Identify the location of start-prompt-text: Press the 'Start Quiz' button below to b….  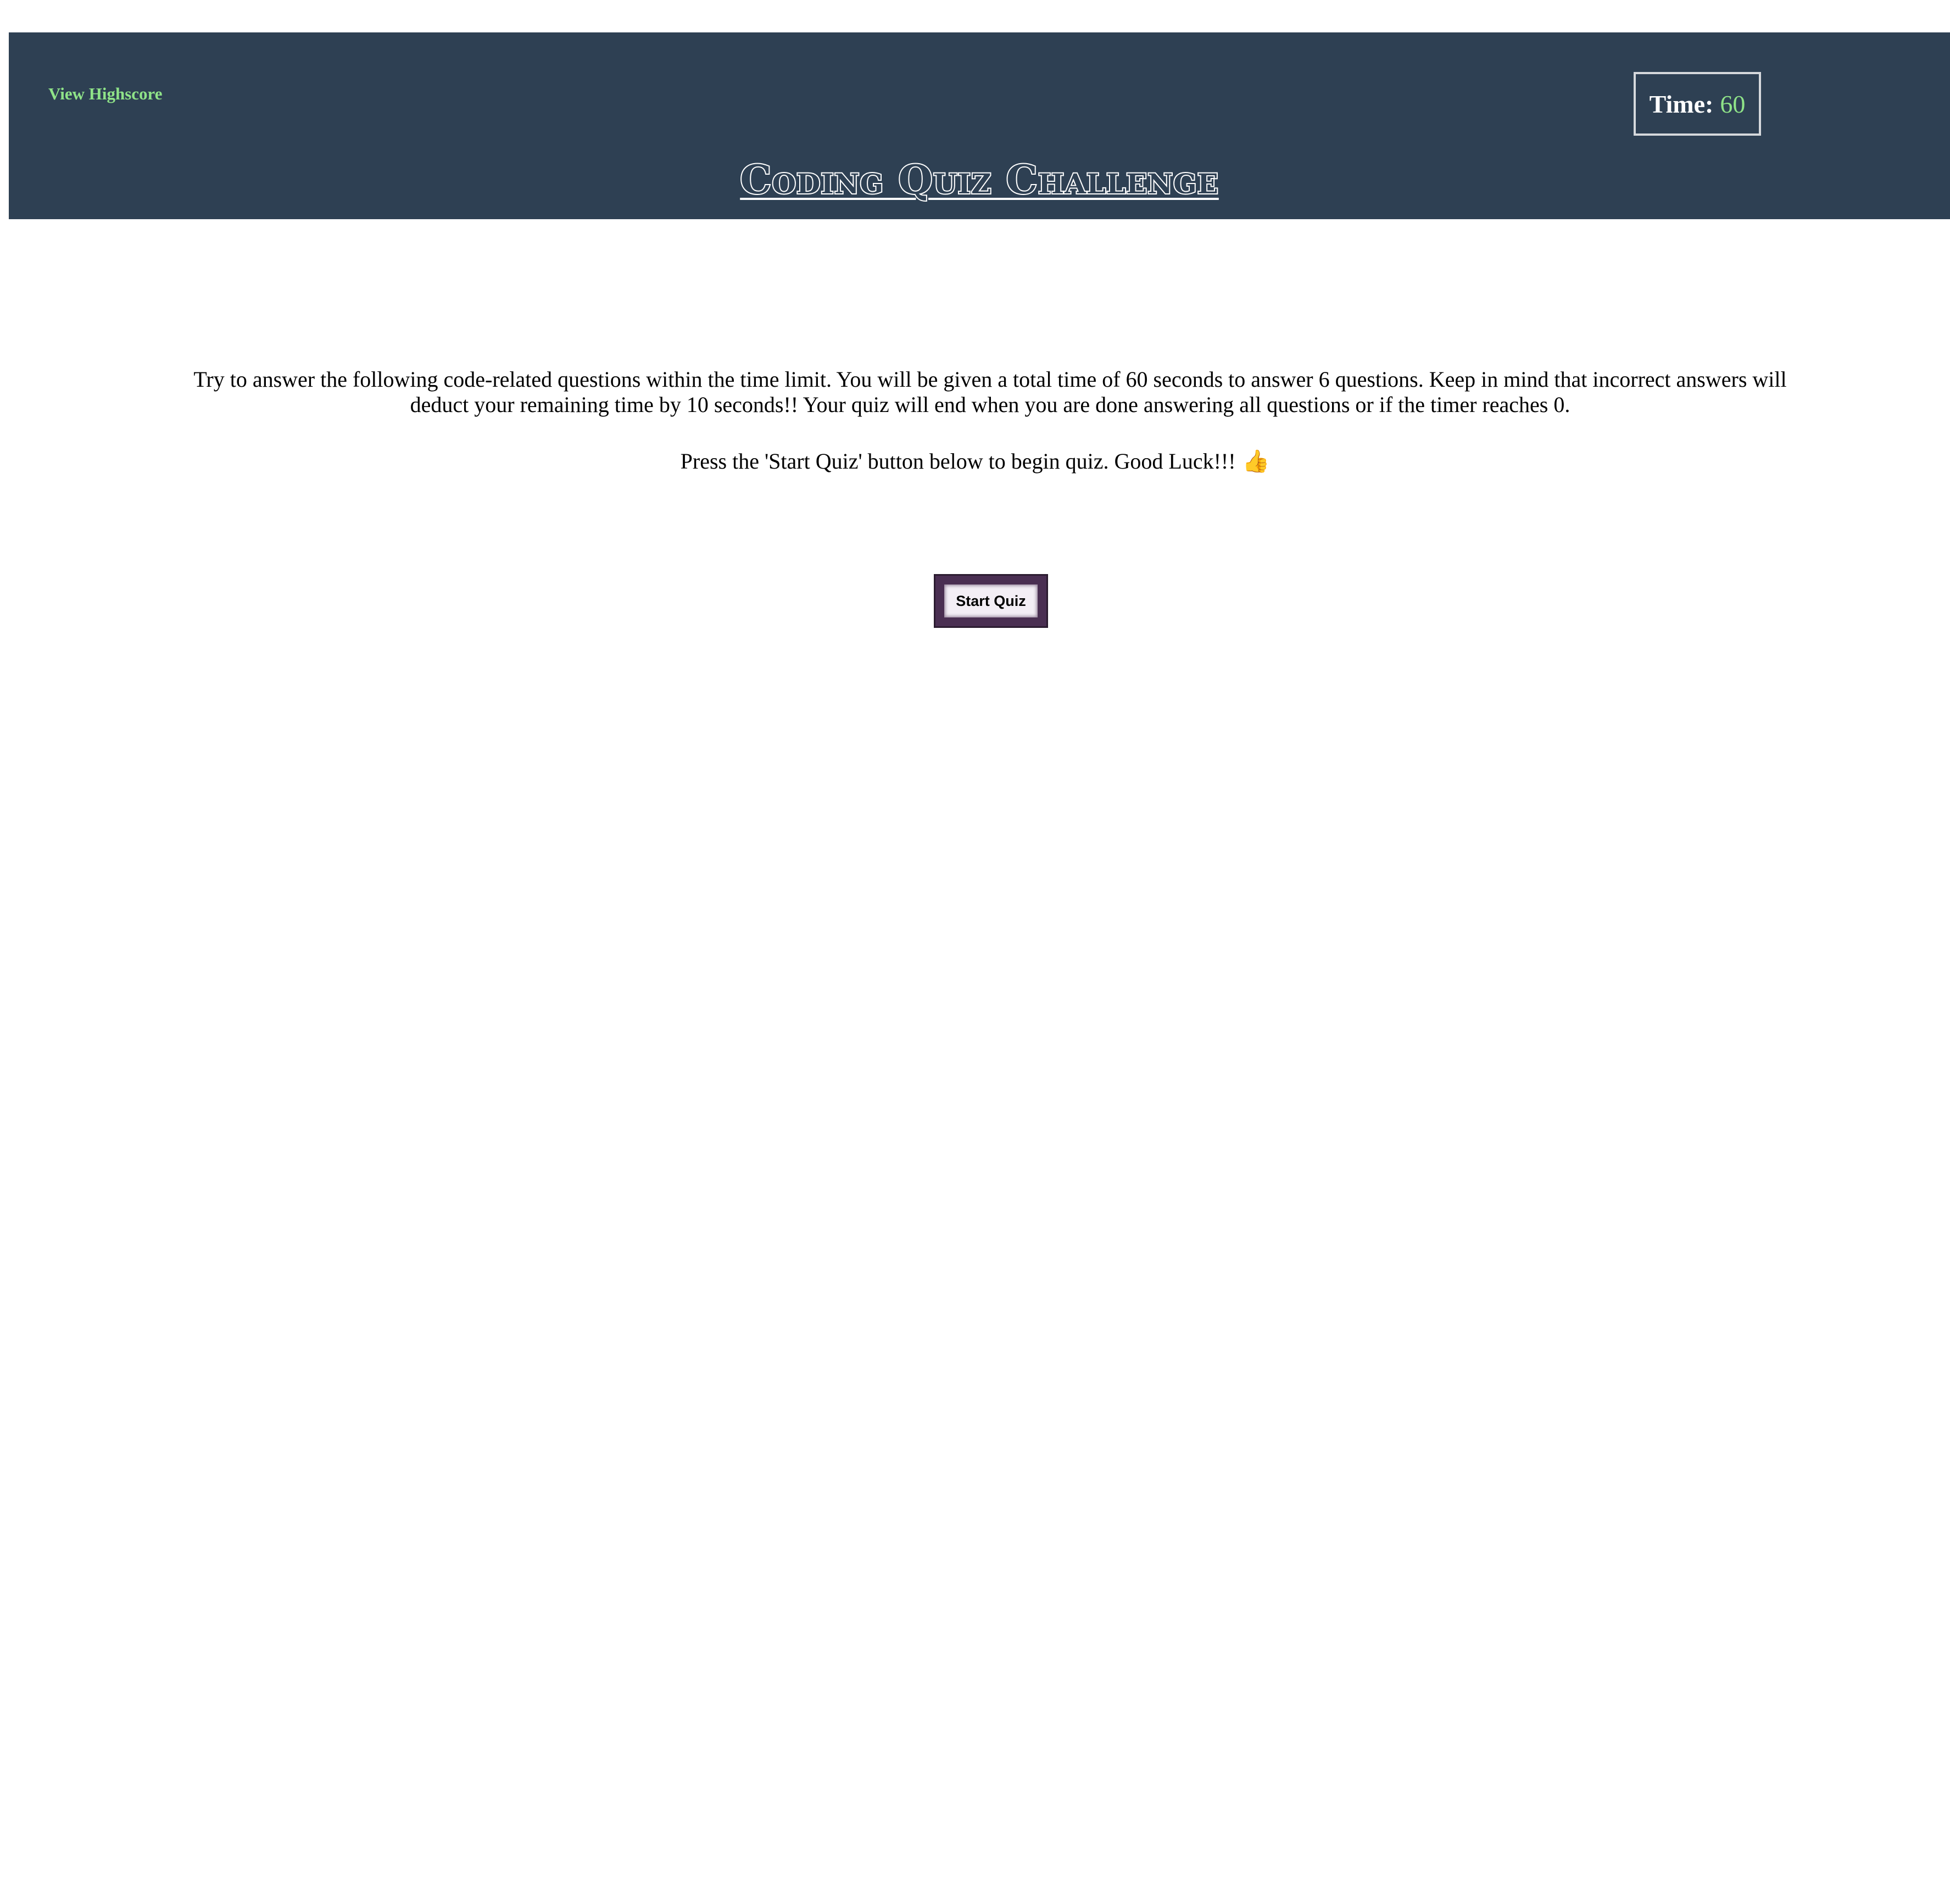
(958, 461).